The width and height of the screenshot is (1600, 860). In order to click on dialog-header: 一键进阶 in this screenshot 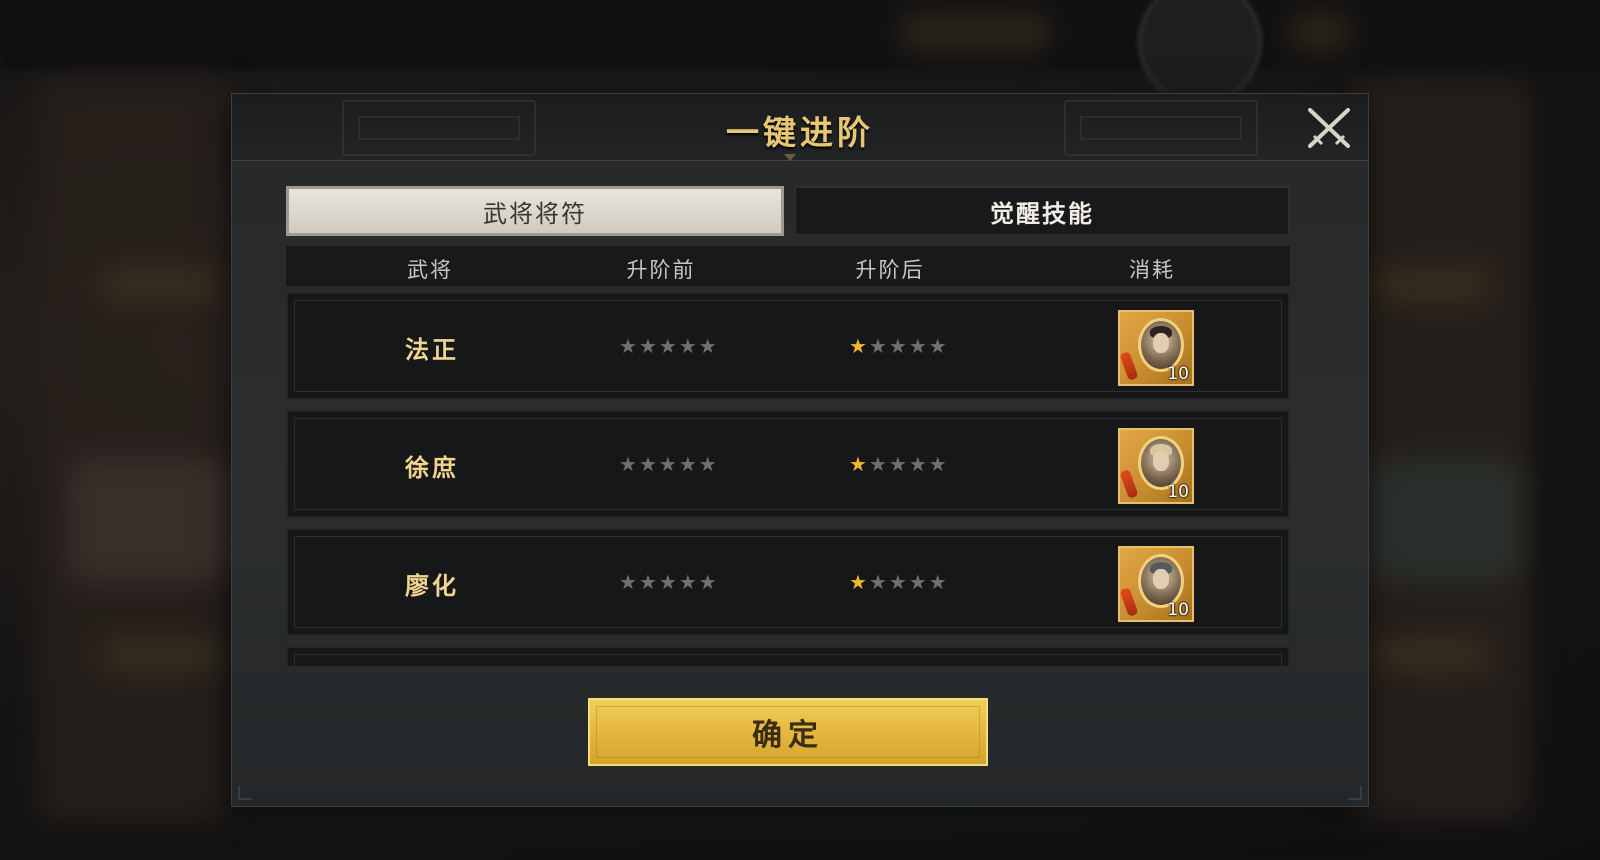, I will do `click(800, 127)`.